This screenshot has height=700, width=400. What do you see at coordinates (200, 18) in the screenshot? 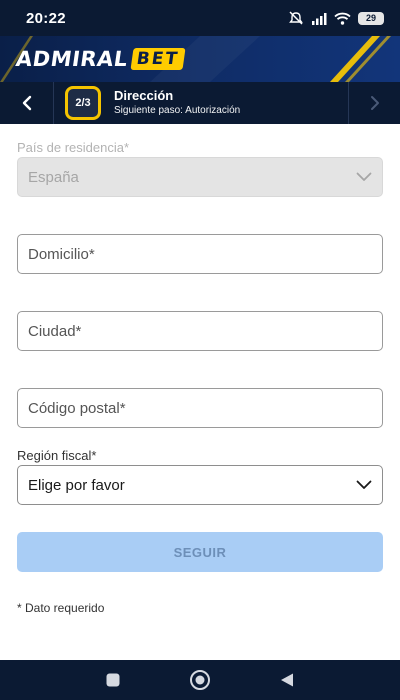
I see `status-bar: 20:22 29` at bounding box center [200, 18].